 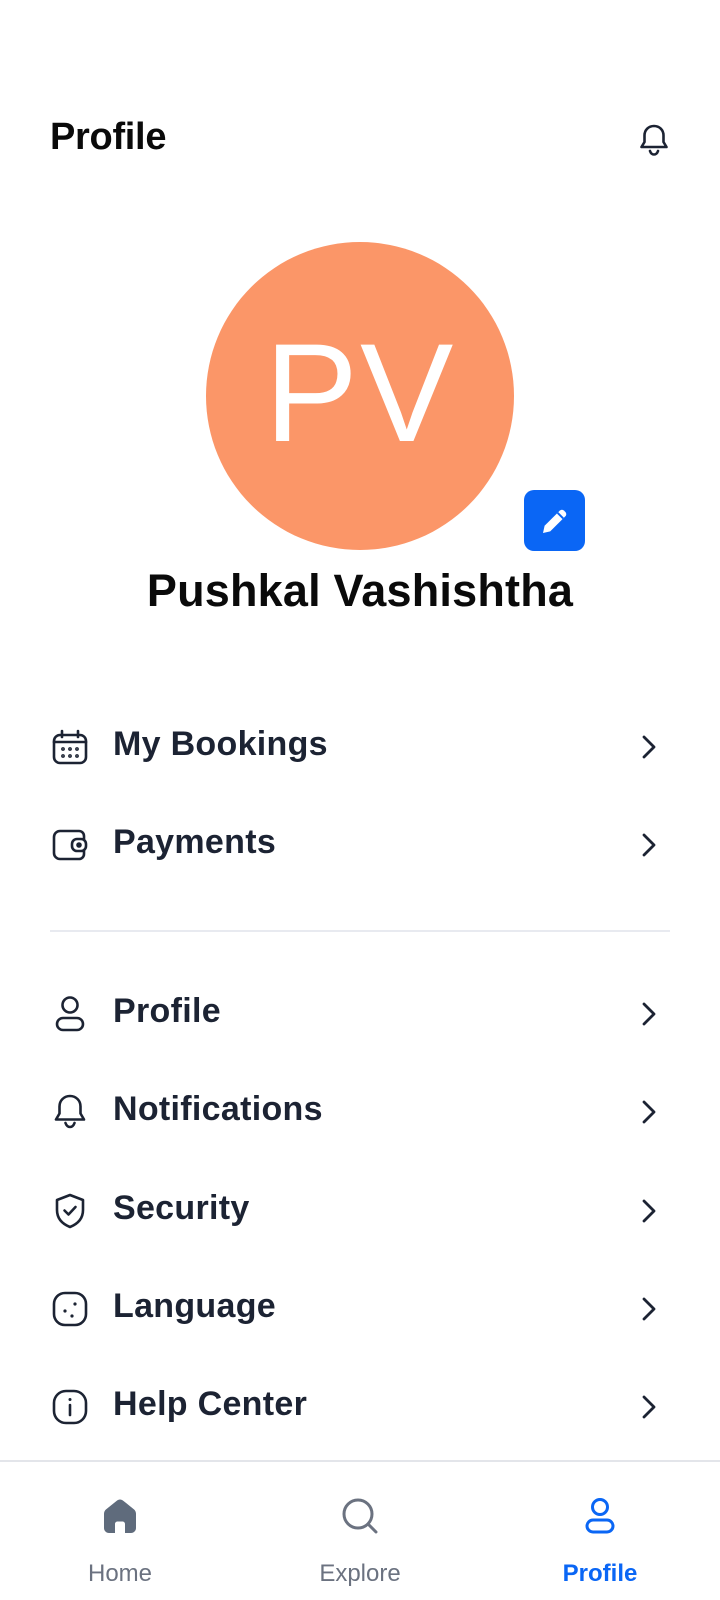 I want to click on menu-label-language: Language, so click(x=194, y=1306).